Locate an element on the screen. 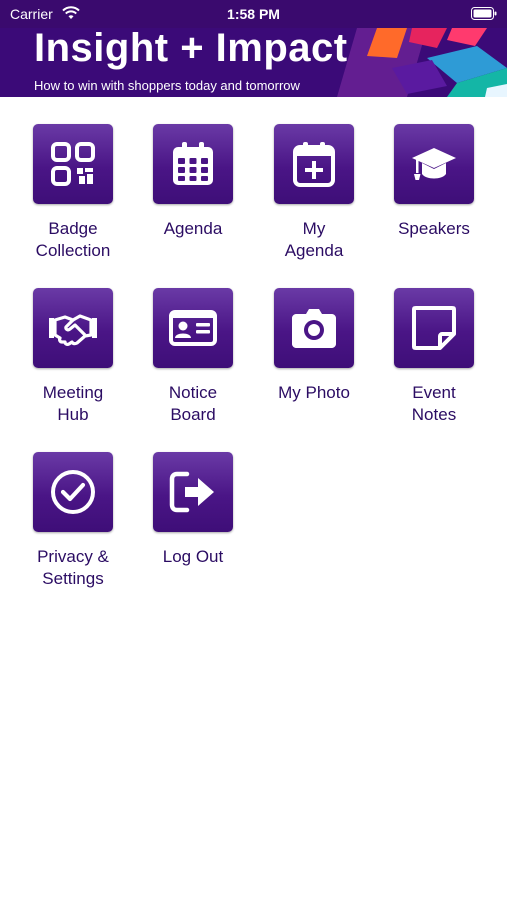  speakers-label: Speakers is located at coordinates (434, 228).